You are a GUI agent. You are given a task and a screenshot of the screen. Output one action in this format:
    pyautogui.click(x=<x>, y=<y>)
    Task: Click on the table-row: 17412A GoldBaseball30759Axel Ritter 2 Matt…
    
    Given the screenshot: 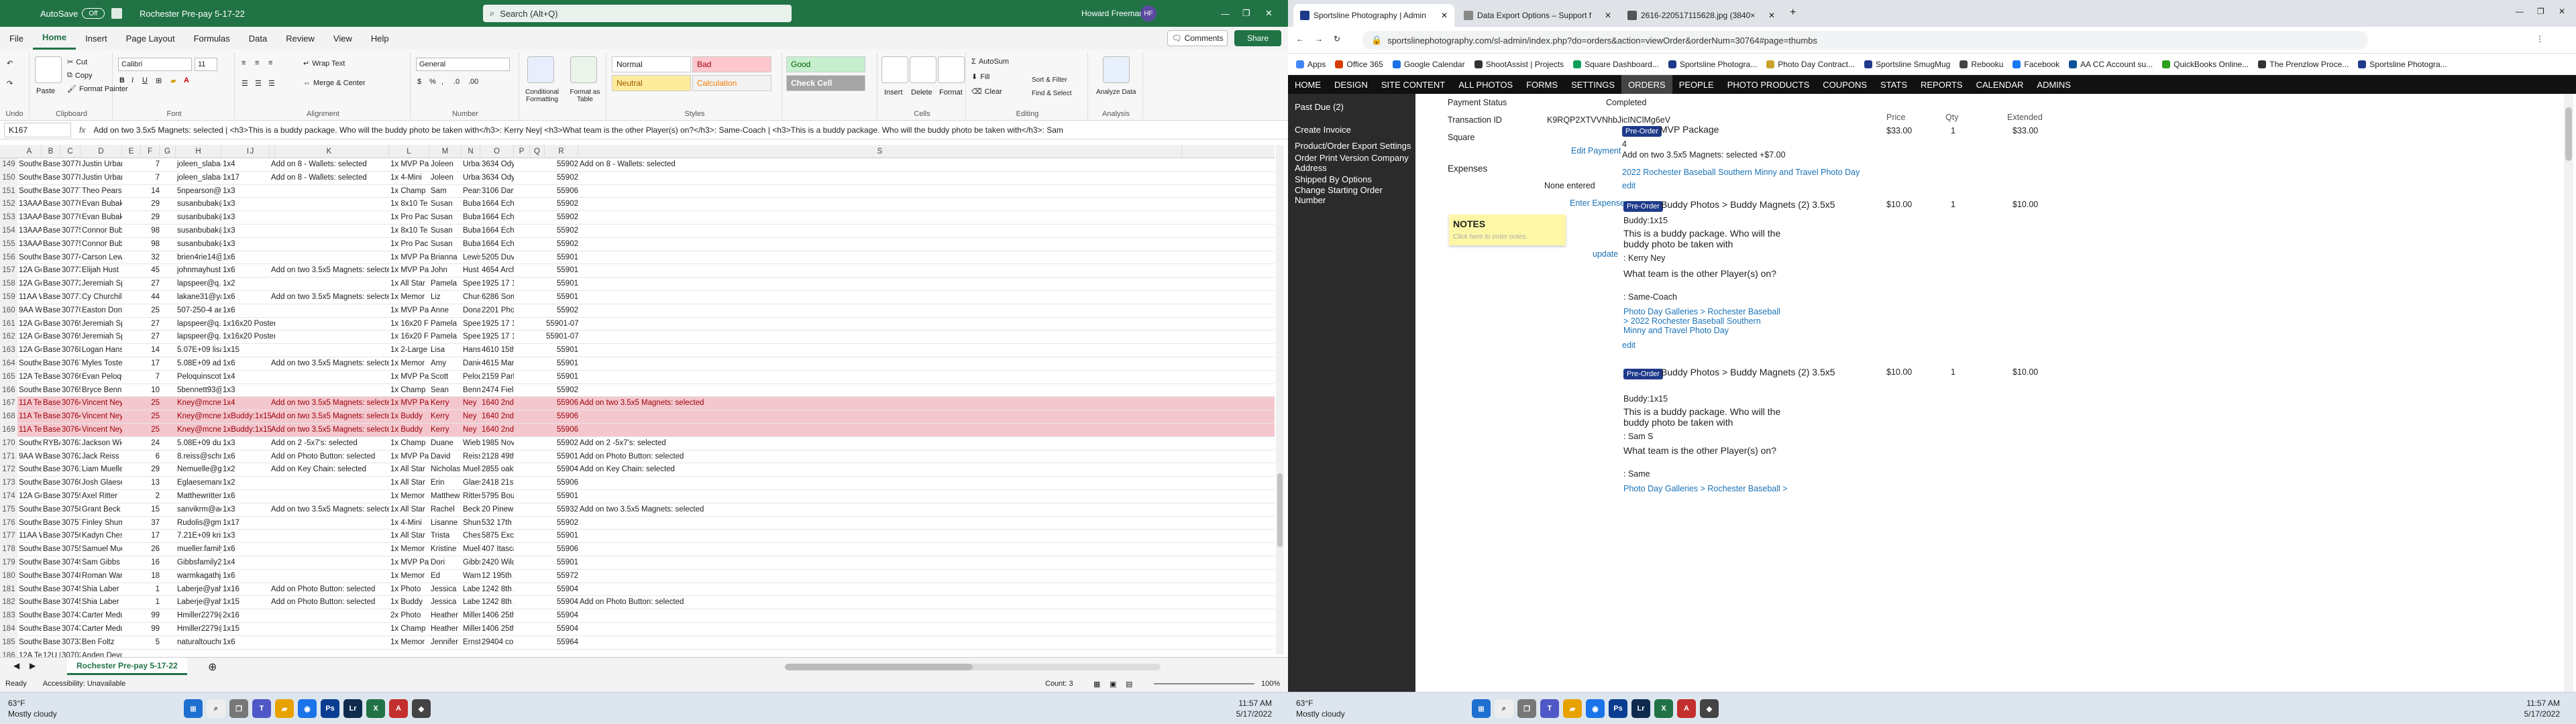 What is the action you would take?
    pyautogui.click(x=637, y=496)
    